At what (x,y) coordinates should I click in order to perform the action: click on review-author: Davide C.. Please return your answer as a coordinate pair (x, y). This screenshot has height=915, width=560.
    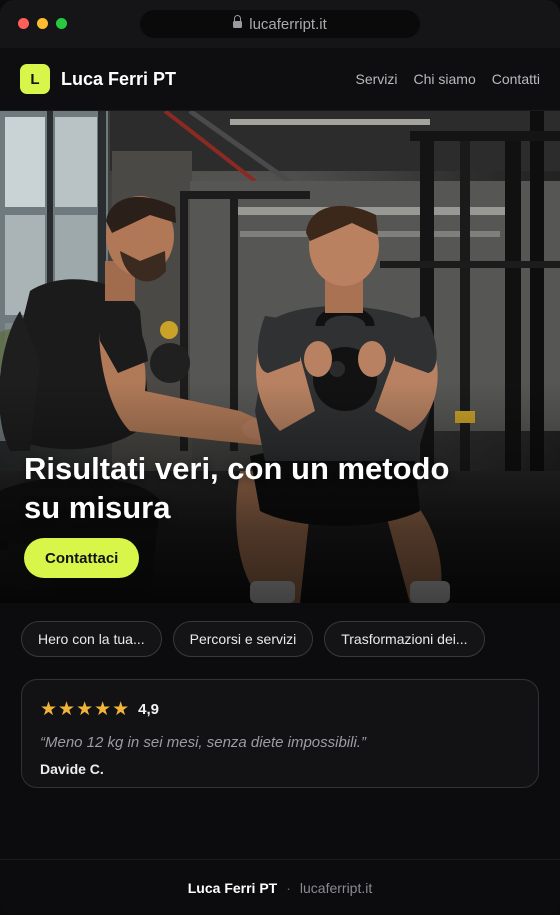
    Looking at the image, I should click on (72, 769).